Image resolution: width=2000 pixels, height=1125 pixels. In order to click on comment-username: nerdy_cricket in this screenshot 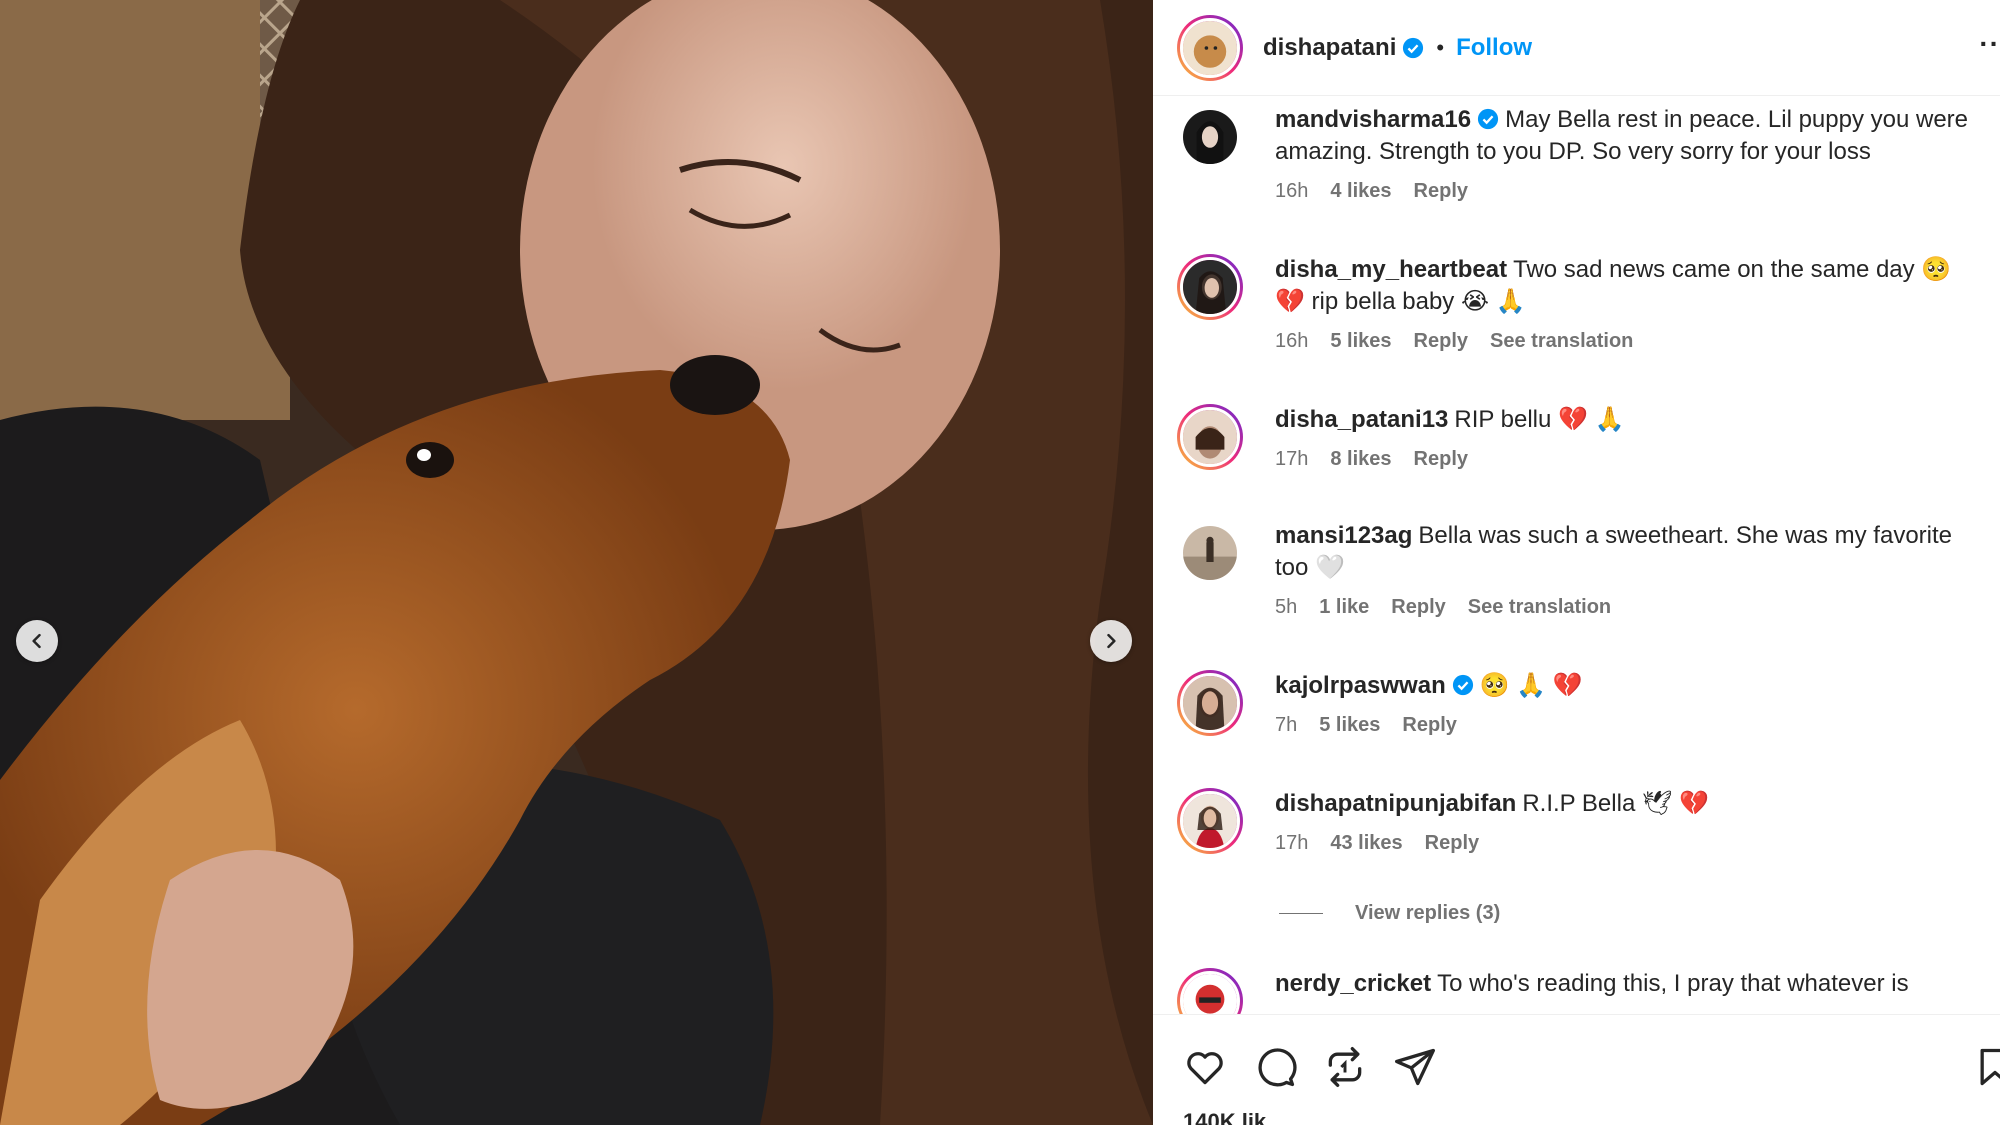, I will do `click(1353, 983)`.